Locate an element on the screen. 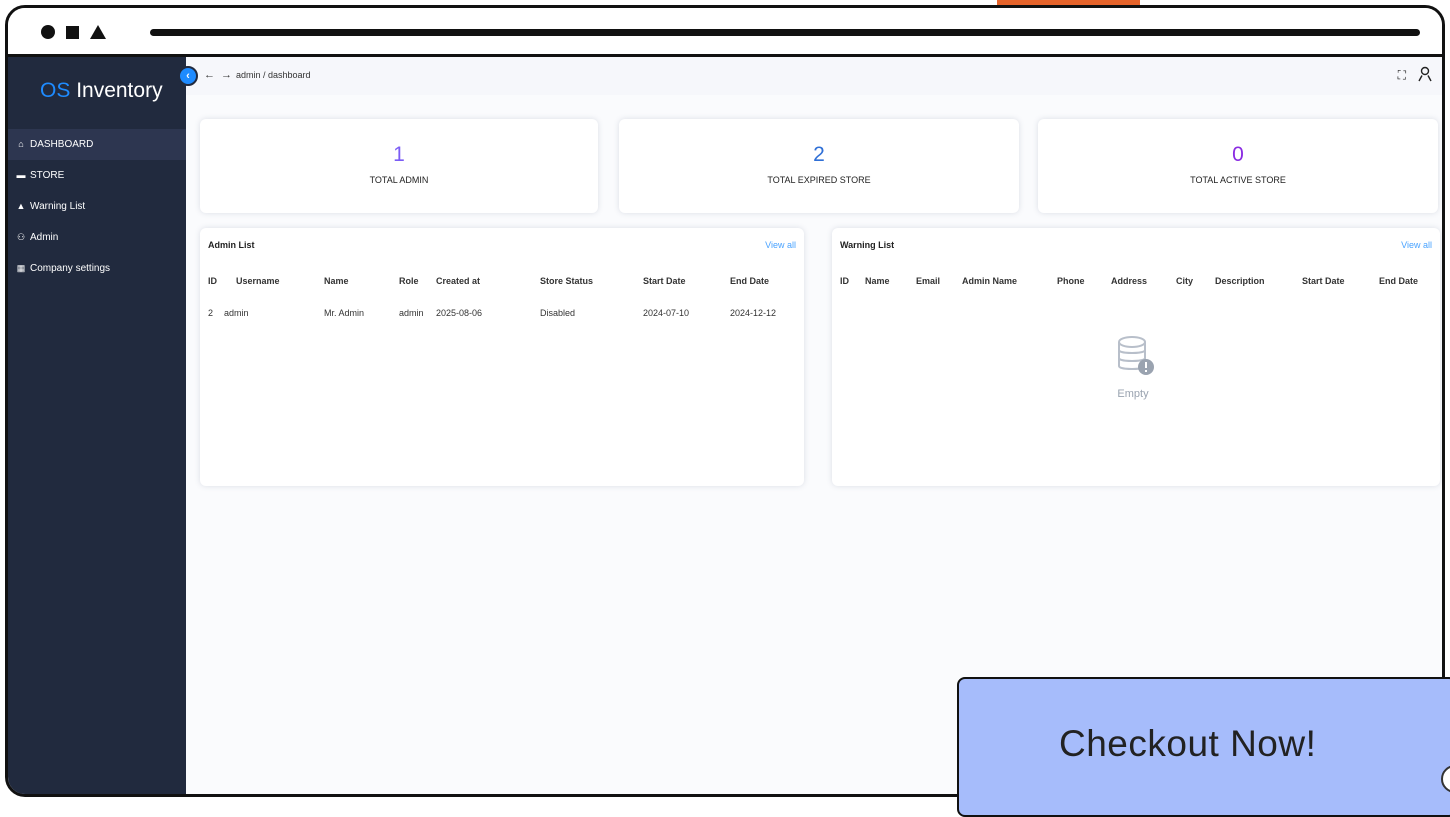 The width and height of the screenshot is (1450, 817). table-cell: 2024-07-10 is located at coordinates (666, 313).